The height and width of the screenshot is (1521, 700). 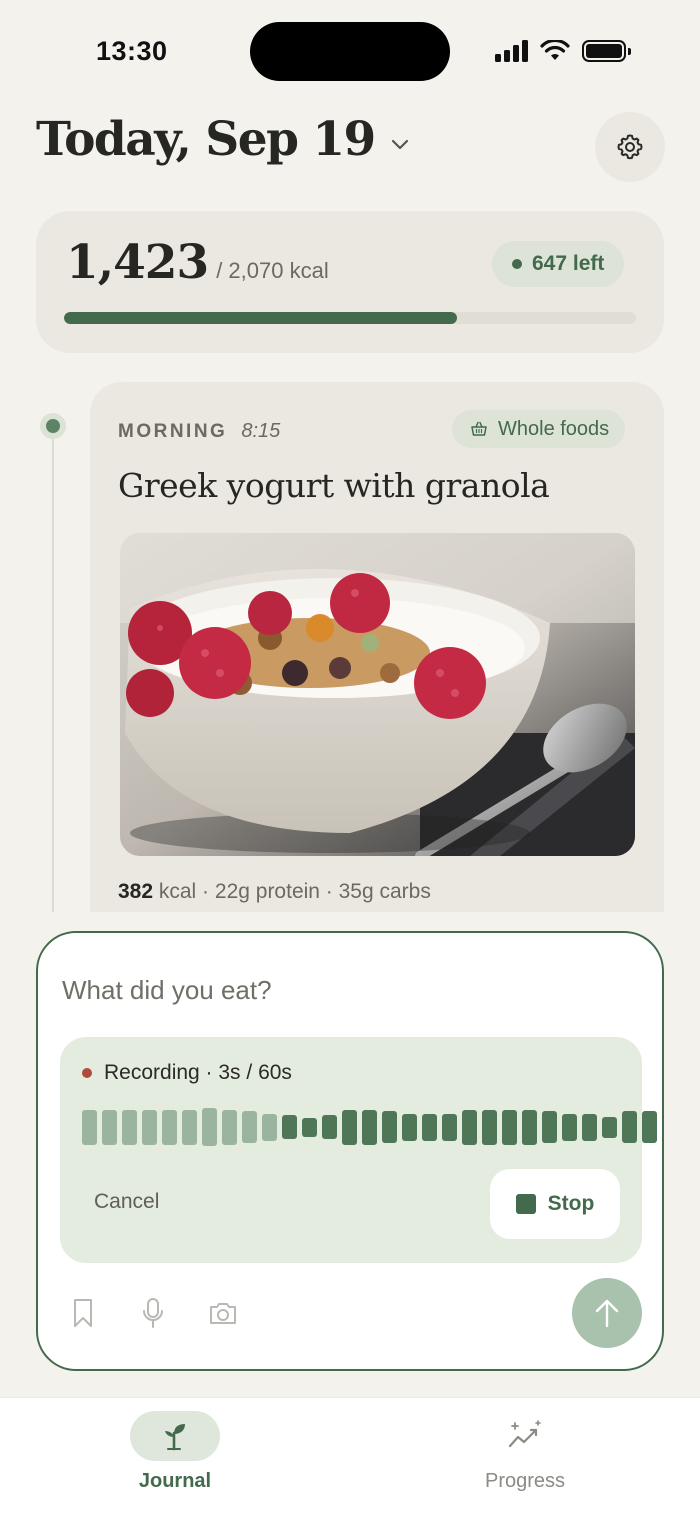 I want to click on recording-status-text: Recording · 3s / 60s, so click(x=198, y=1072).